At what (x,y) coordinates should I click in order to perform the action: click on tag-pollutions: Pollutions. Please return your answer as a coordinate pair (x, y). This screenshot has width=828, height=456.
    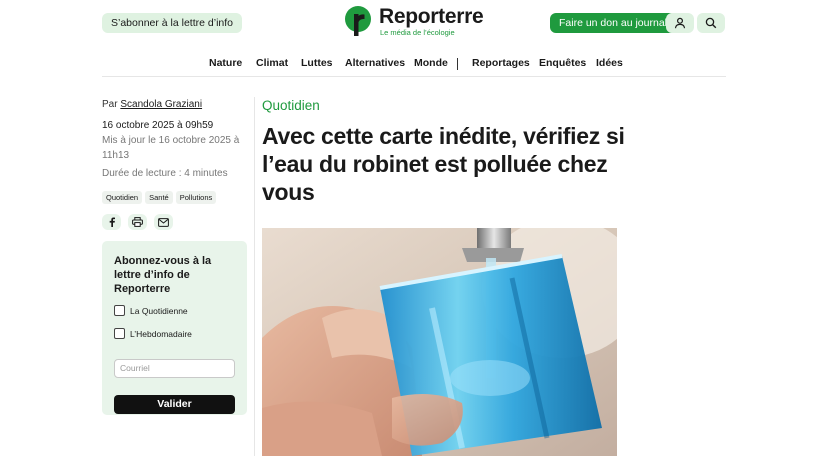
    Looking at the image, I should click on (196, 197).